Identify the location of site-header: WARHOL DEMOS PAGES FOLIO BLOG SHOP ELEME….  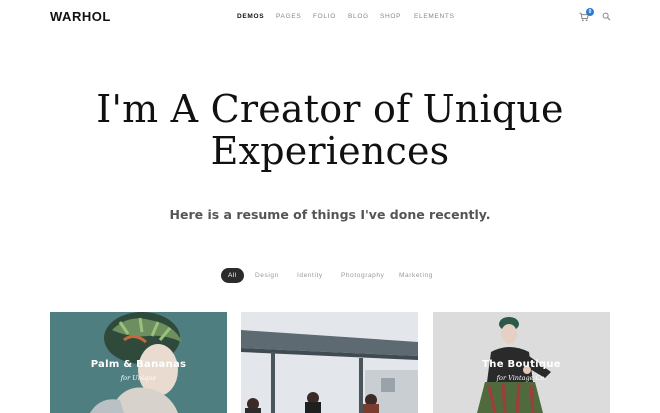
(330, 17).